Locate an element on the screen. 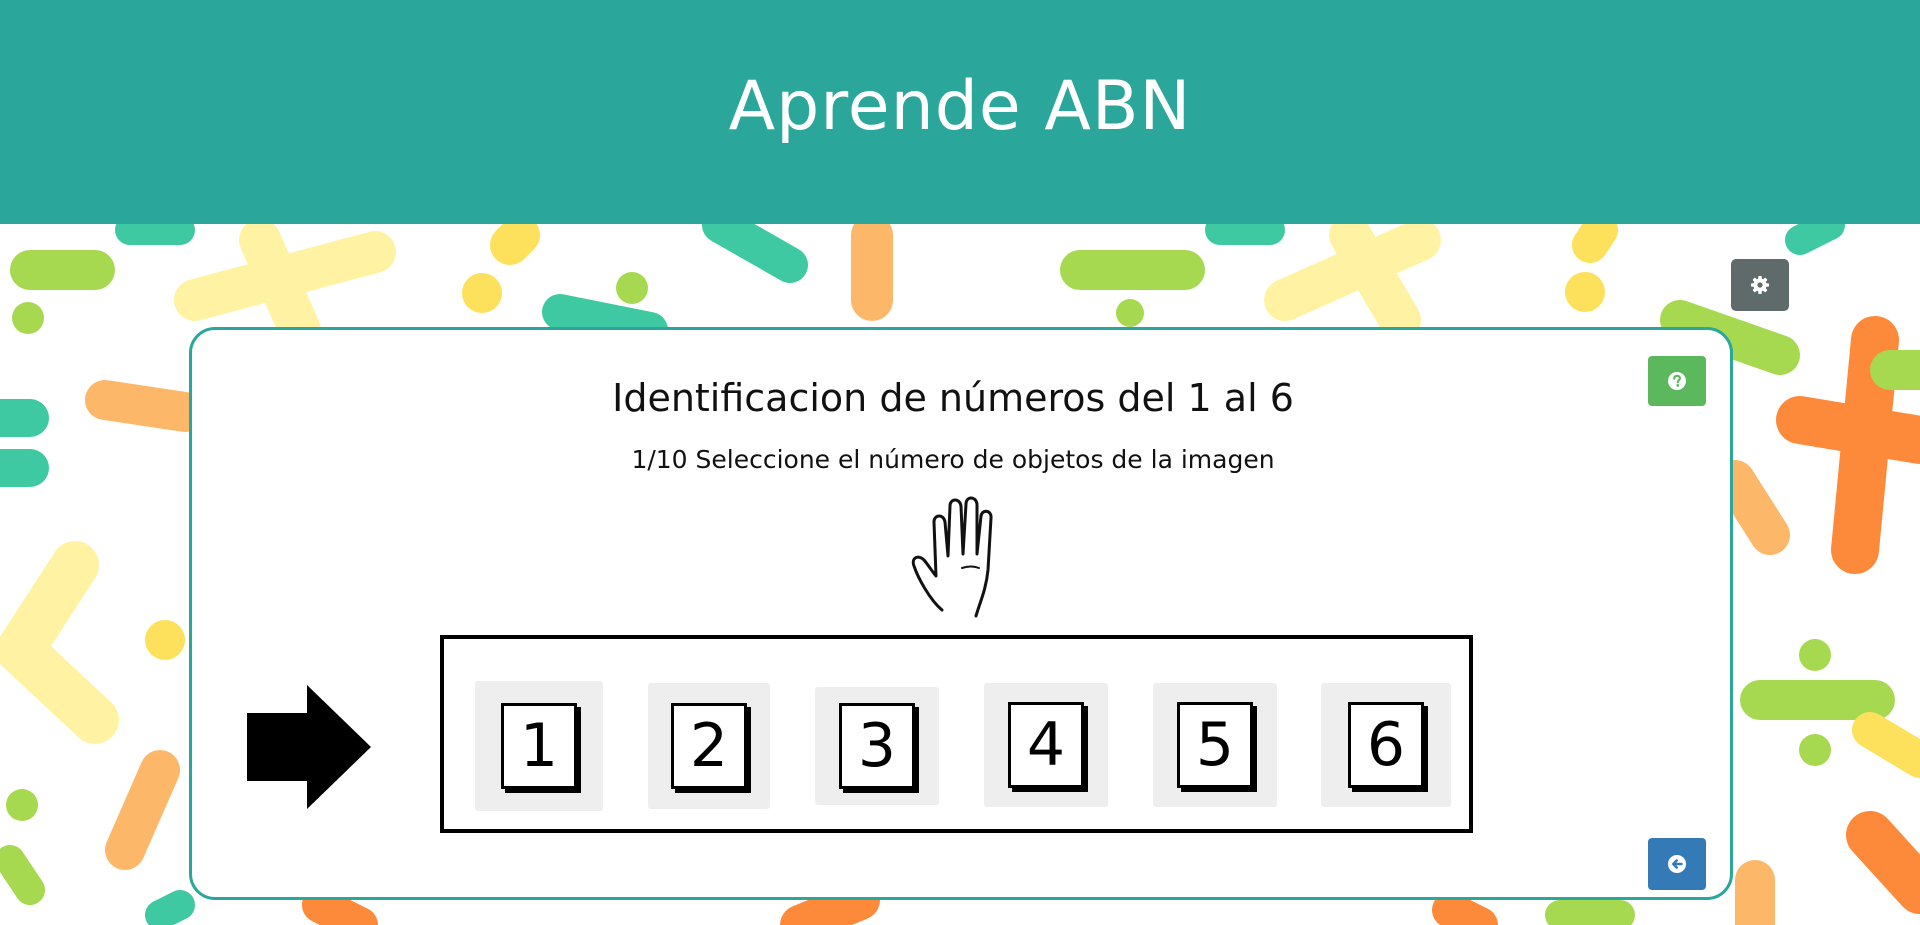 This screenshot has height=925, width=1920. option-label: 1 is located at coordinates (539, 746).